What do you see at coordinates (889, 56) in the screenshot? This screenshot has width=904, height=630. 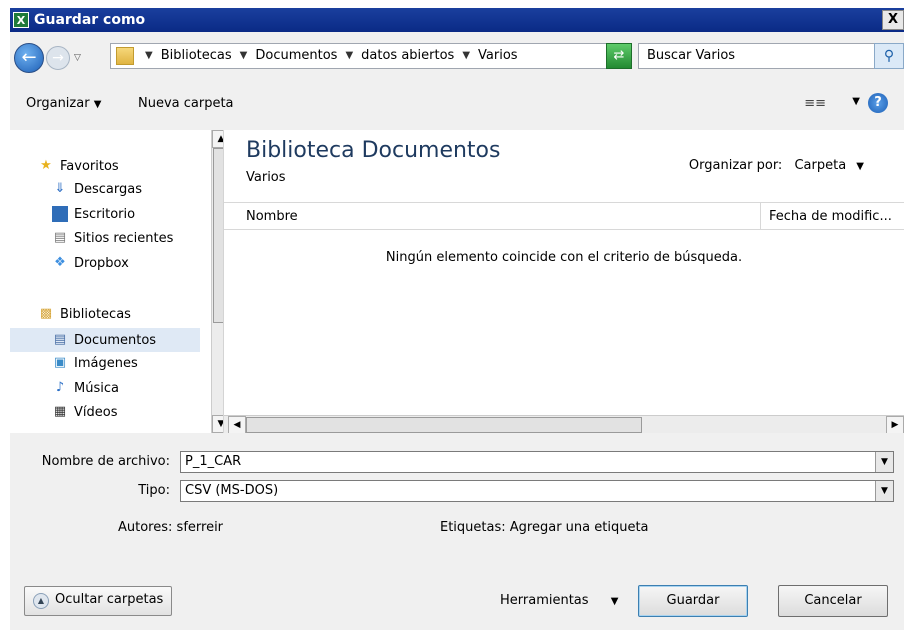 I see `search-icon: ⚲` at bounding box center [889, 56].